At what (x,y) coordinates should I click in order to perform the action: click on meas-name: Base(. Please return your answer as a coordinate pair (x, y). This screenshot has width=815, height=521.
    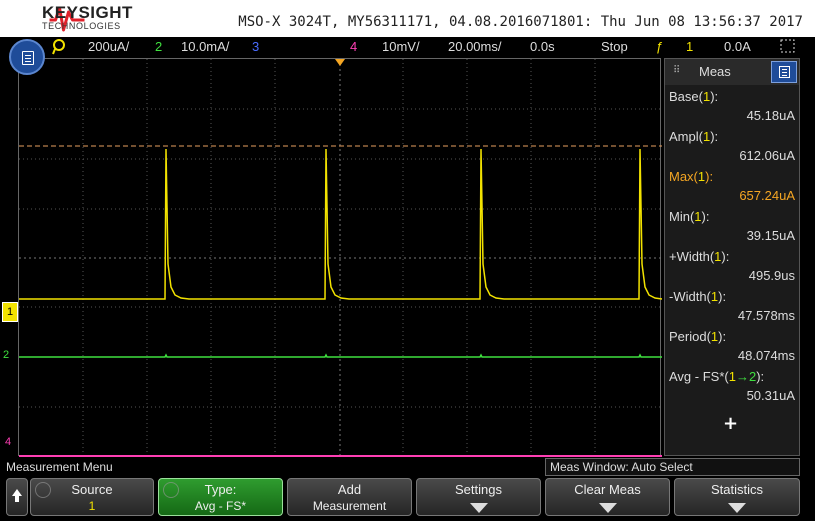
    Looking at the image, I should click on (686, 96).